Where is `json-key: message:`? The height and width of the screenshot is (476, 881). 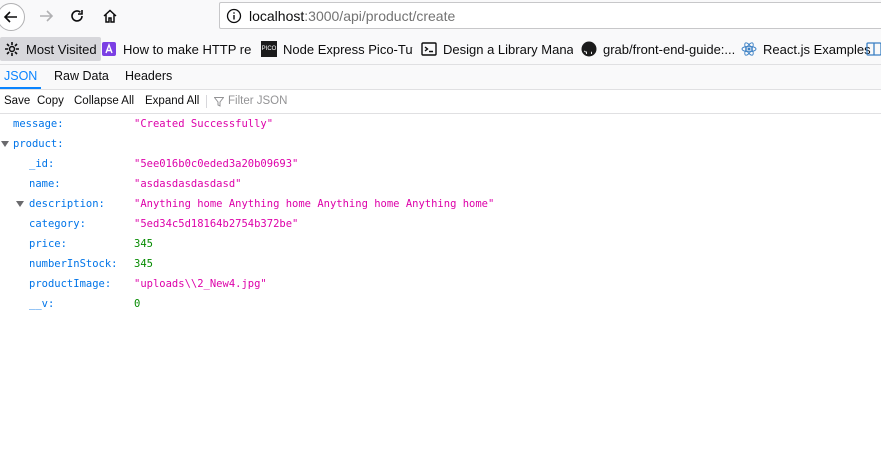 json-key: message: is located at coordinates (38, 124).